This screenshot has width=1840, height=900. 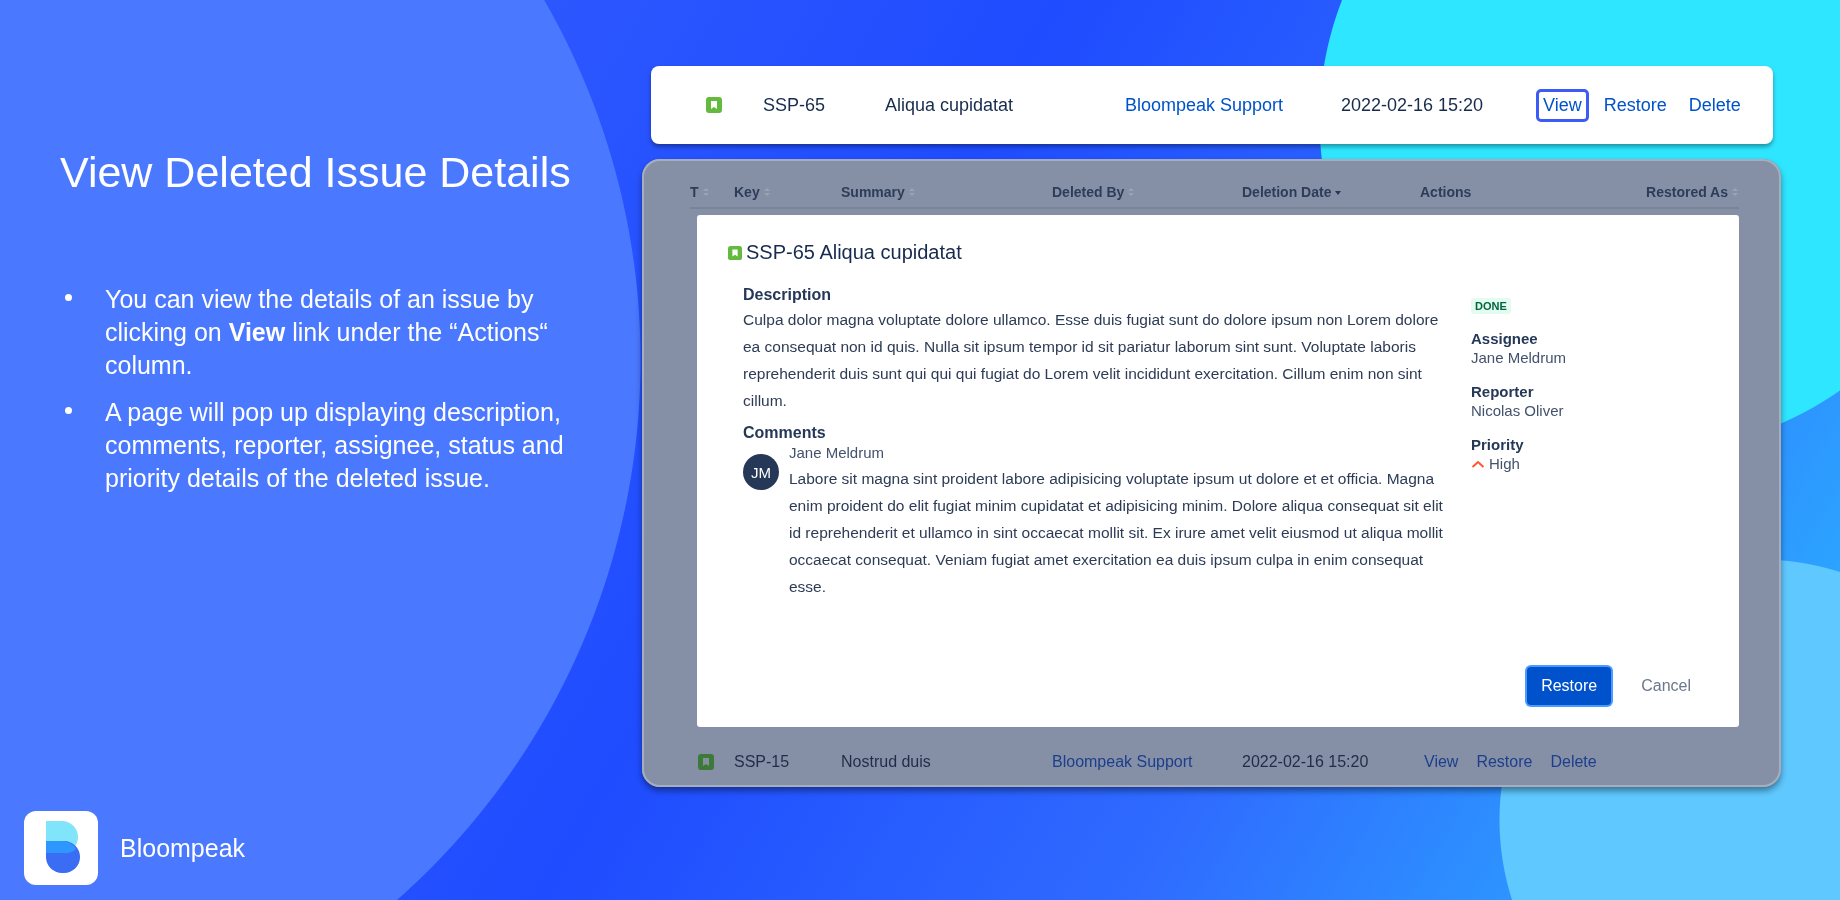 What do you see at coordinates (61, 848) in the screenshot?
I see `logo-icon` at bounding box center [61, 848].